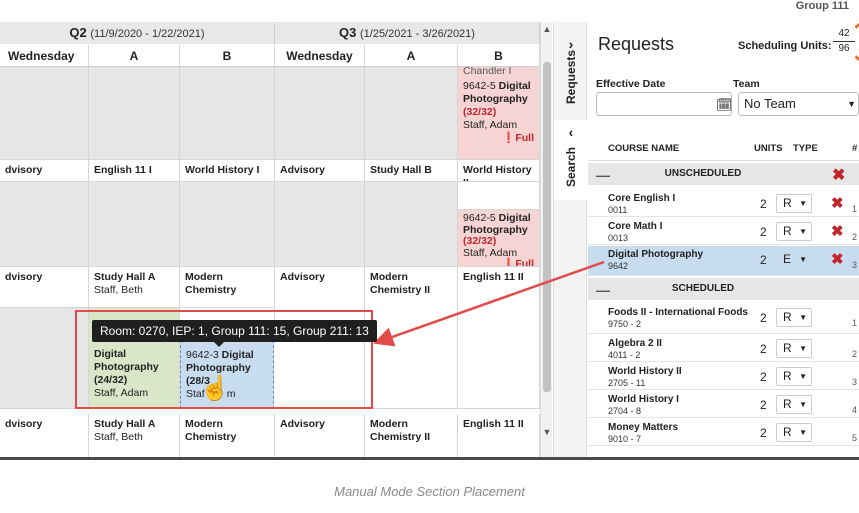  I want to click on request-course-code: 0013, so click(618, 238).